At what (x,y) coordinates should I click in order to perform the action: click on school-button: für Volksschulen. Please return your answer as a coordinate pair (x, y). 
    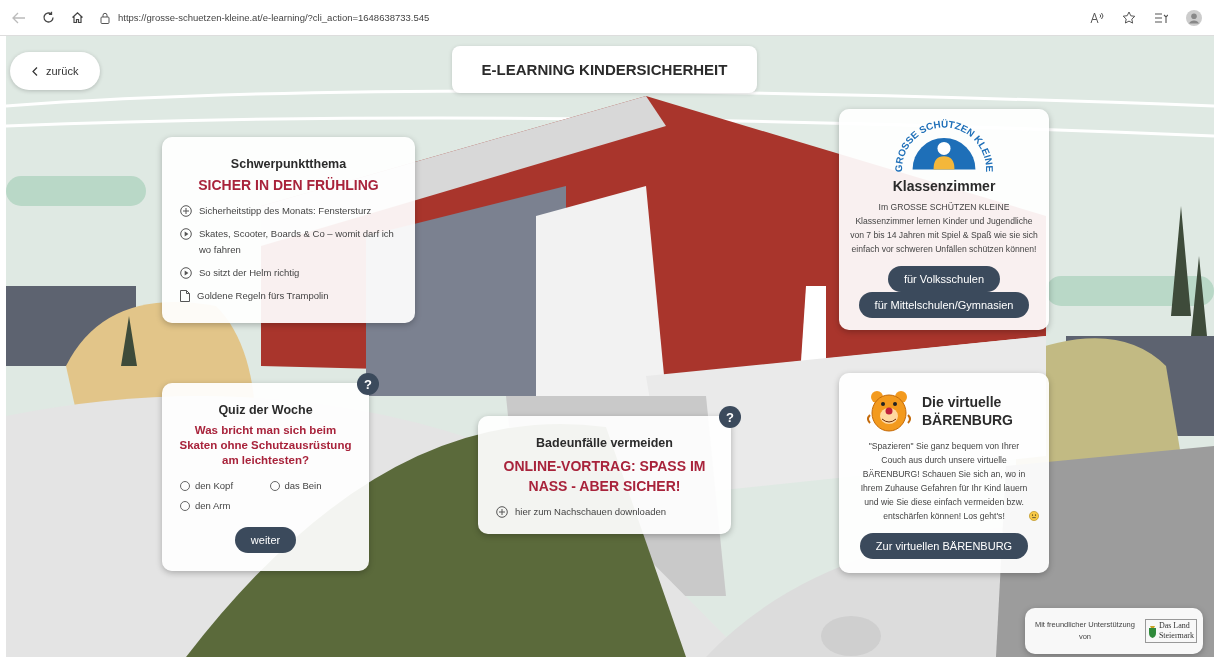
    Looking at the image, I should click on (944, 279).